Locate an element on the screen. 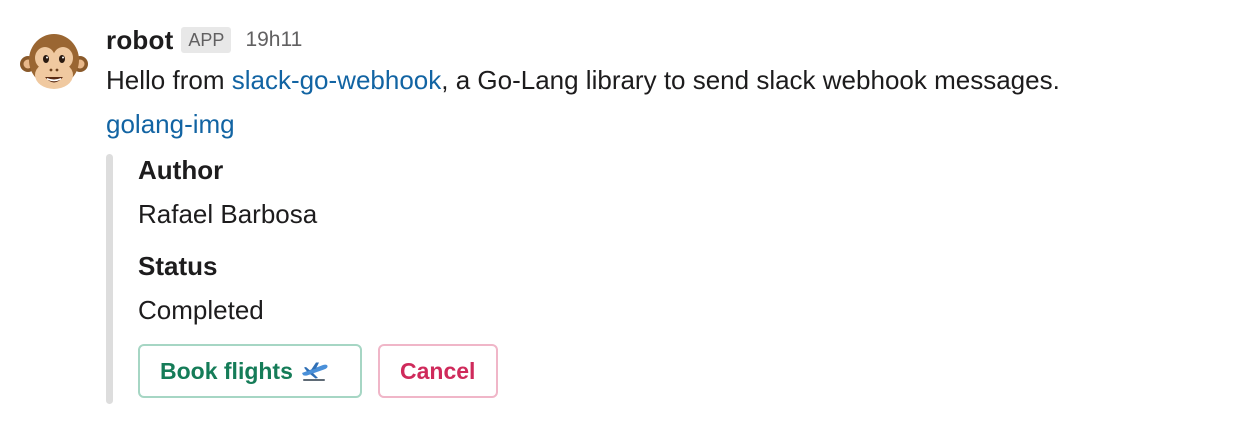  app-badge: APP is located at coordinates (206, 40).